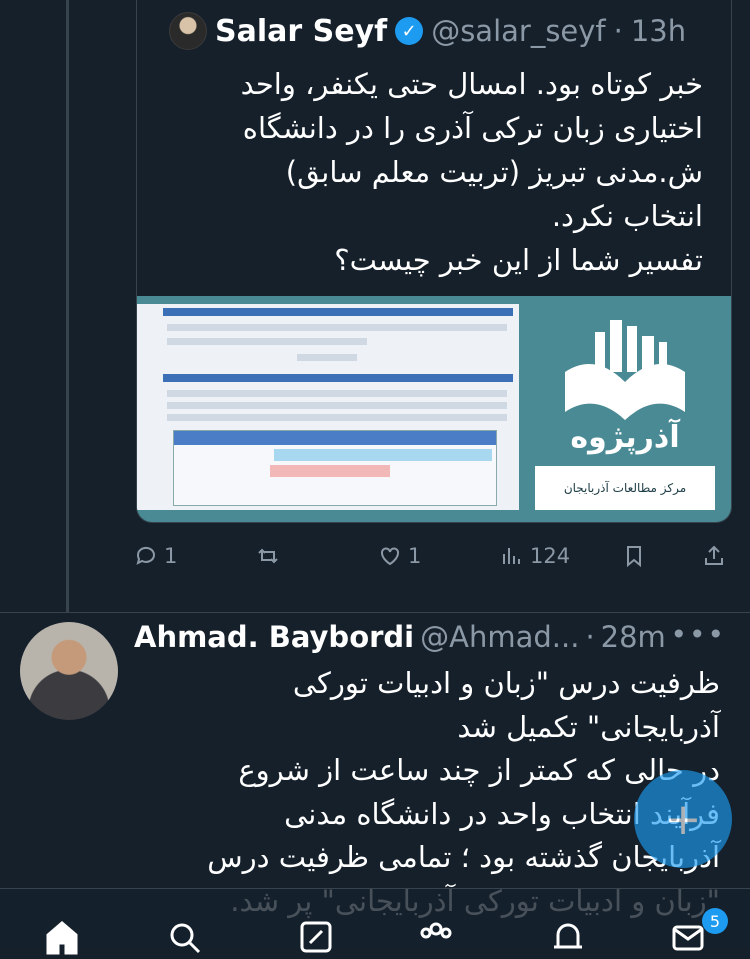 This screenshot has height=959, width=750. I want to click on compose-fab-button: +, so click(683, 819).